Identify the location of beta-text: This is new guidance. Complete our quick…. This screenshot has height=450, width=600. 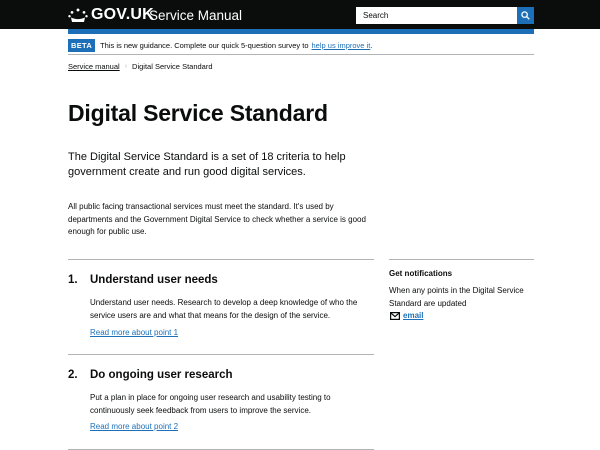
(204, 45).